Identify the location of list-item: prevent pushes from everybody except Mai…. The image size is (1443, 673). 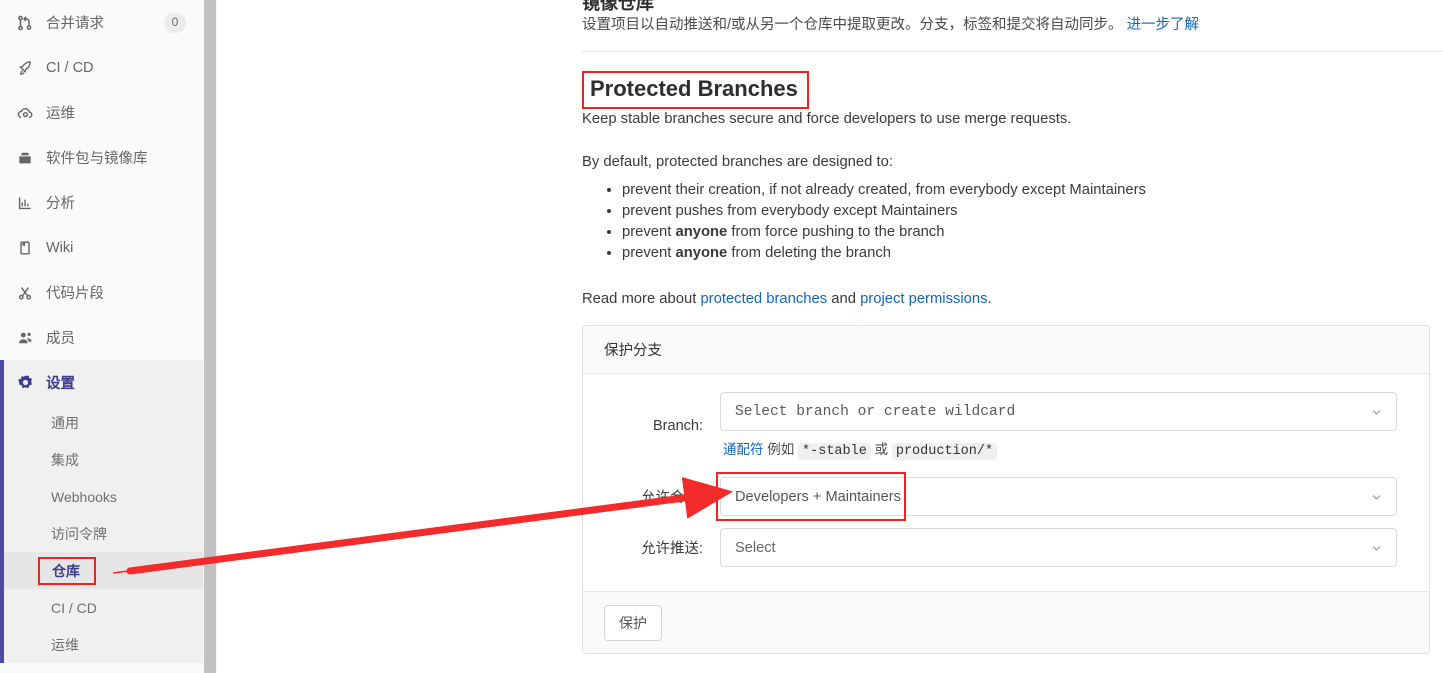
(884, 211).